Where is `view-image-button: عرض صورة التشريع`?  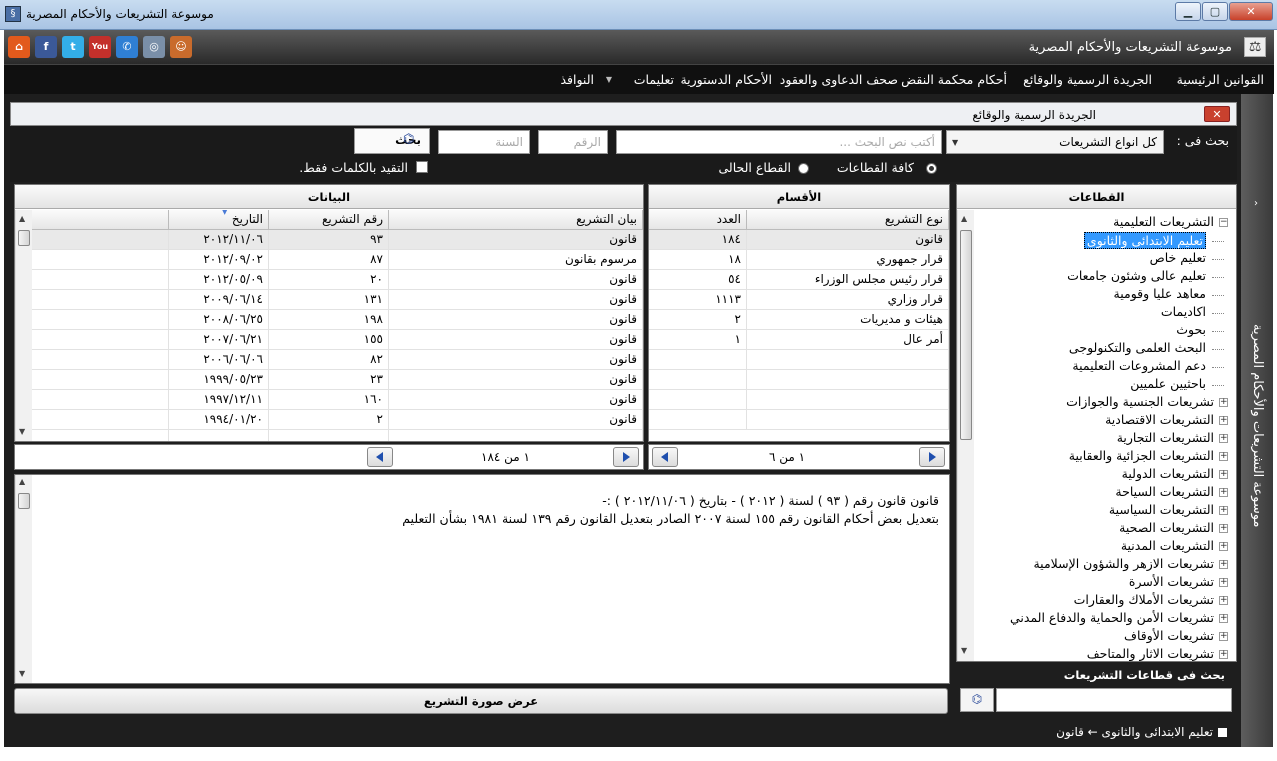 view-image-button: عرض صورة التشريع is located at coordinates (481, 701).